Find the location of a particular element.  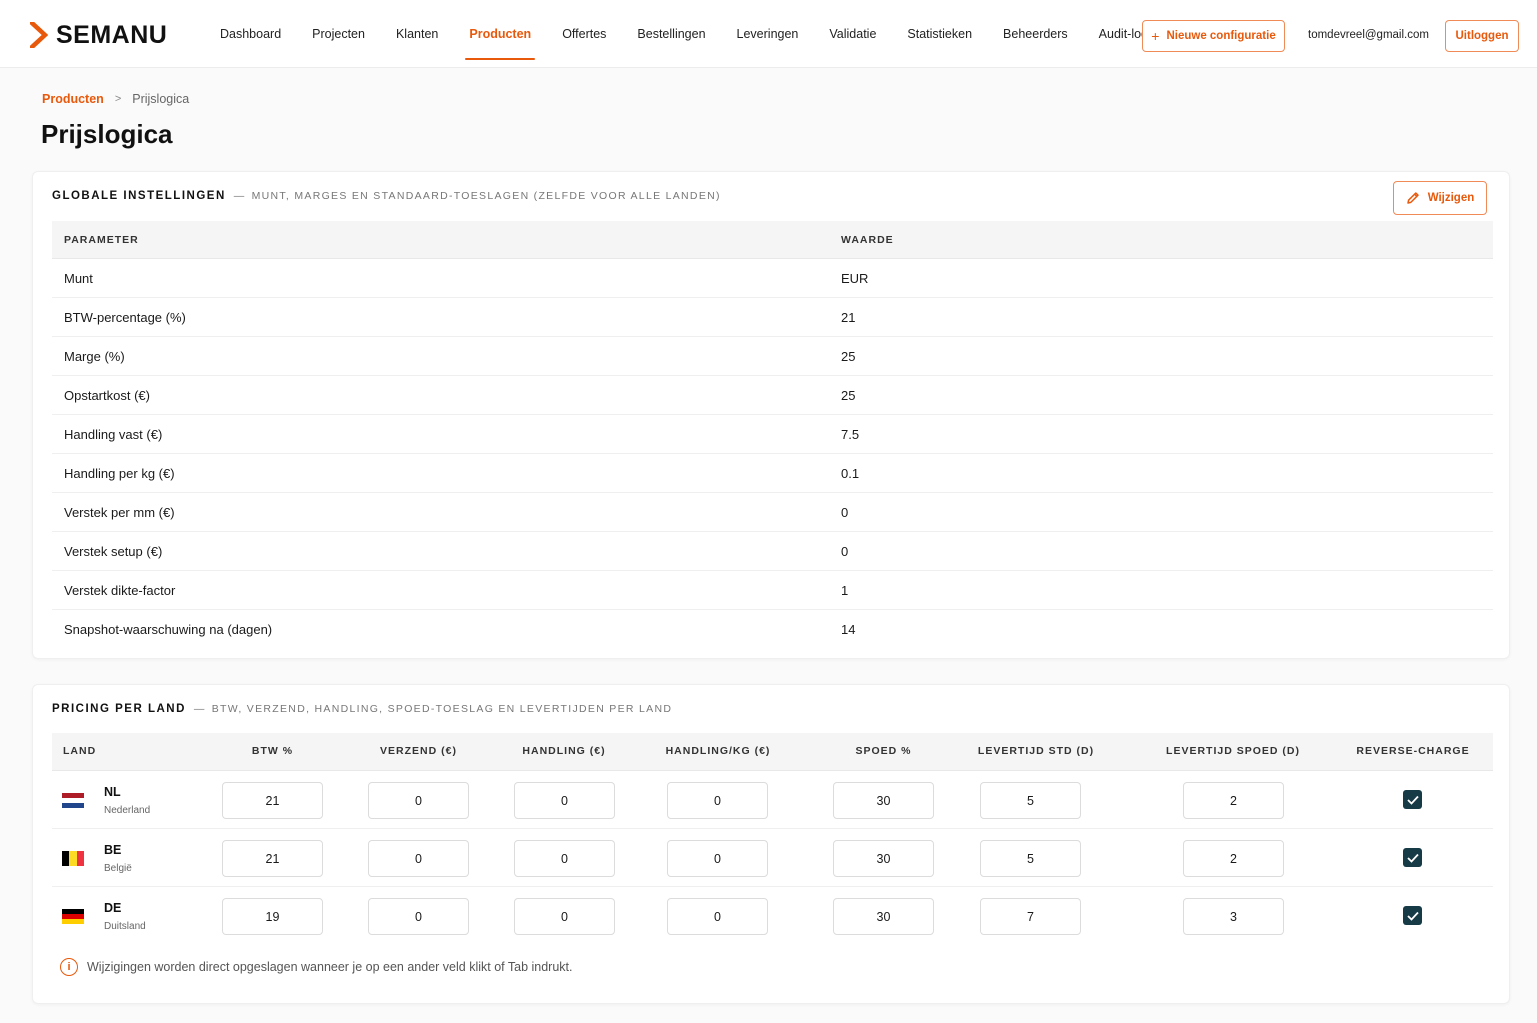

parameter-name: BTW-percentage (%) is located at coordinates (125, 317).